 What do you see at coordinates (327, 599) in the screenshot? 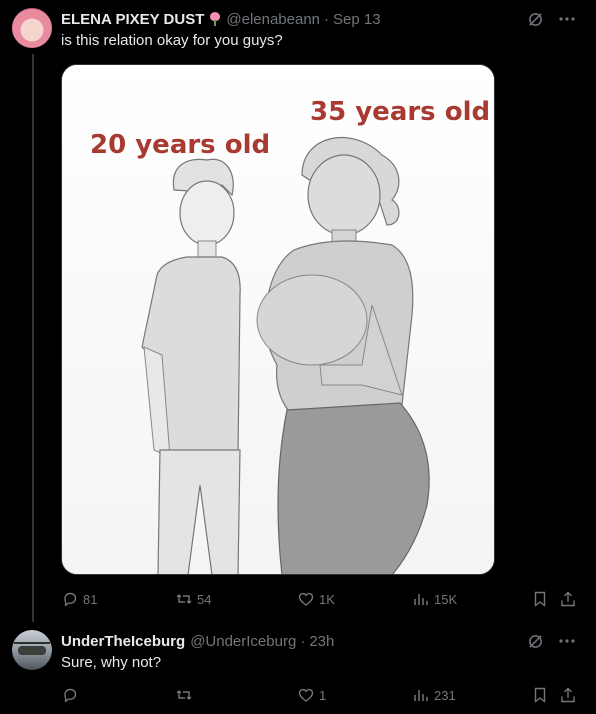
I see `like-count: 1K` at bounding box center [327, 599].